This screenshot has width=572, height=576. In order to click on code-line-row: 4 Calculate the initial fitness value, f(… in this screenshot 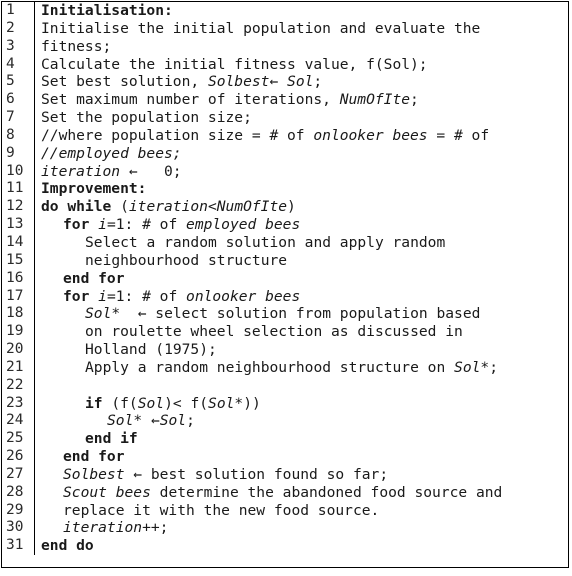, I will do `click(285, 64)`.